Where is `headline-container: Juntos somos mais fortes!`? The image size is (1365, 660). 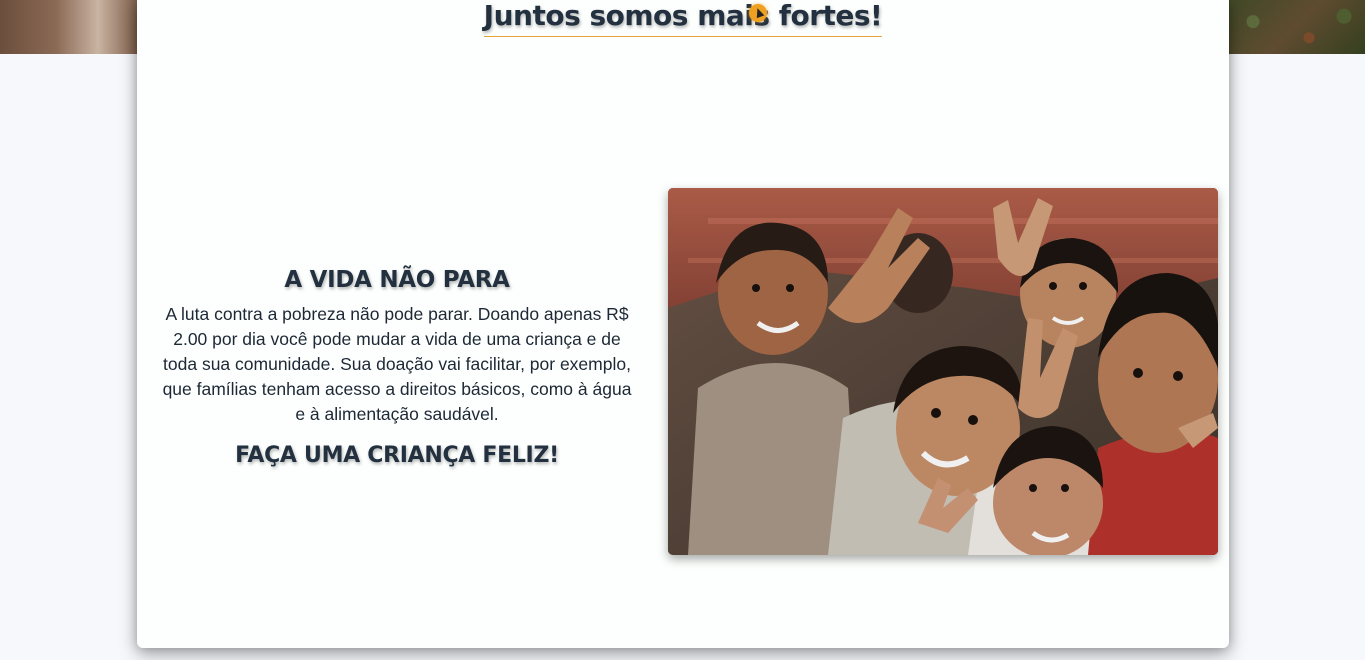
headline-container: Juntos somos mais fortes! is located at coordinates (683, 18).